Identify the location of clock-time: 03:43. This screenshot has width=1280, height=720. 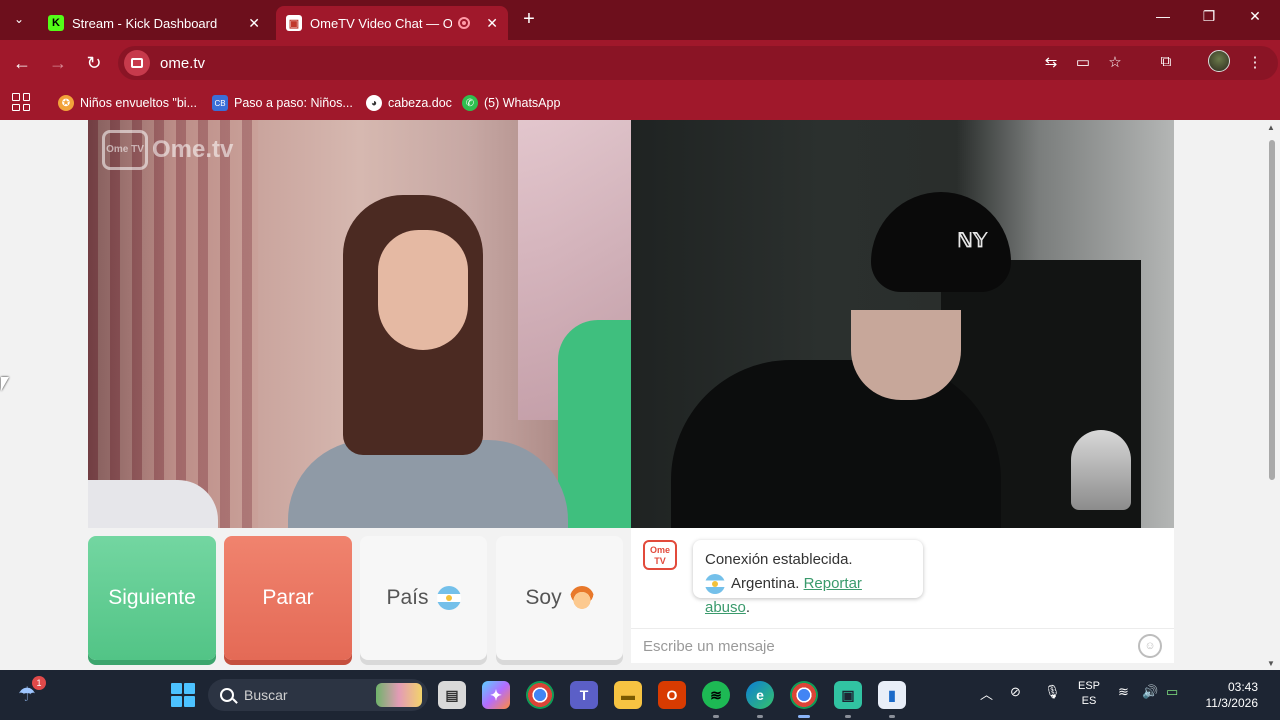
(1242, 687).